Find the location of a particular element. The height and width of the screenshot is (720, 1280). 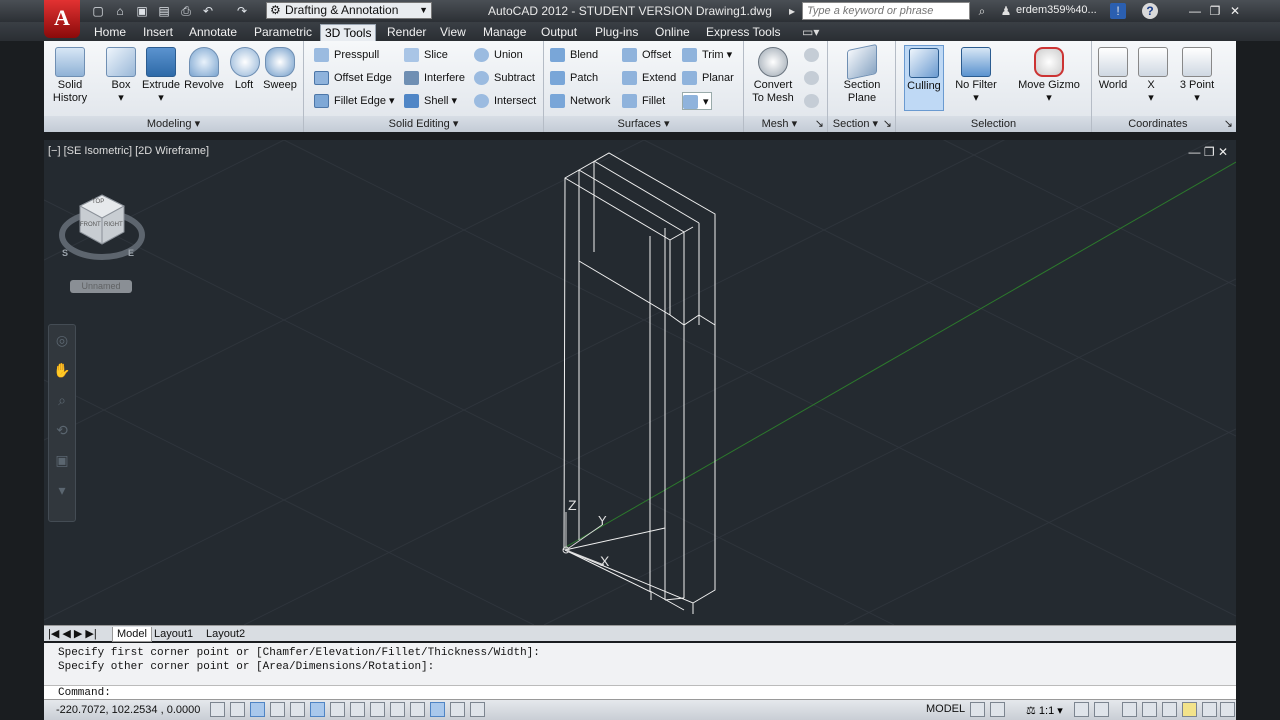

print-icon: ⎙ is located at coordinates (186, 11).